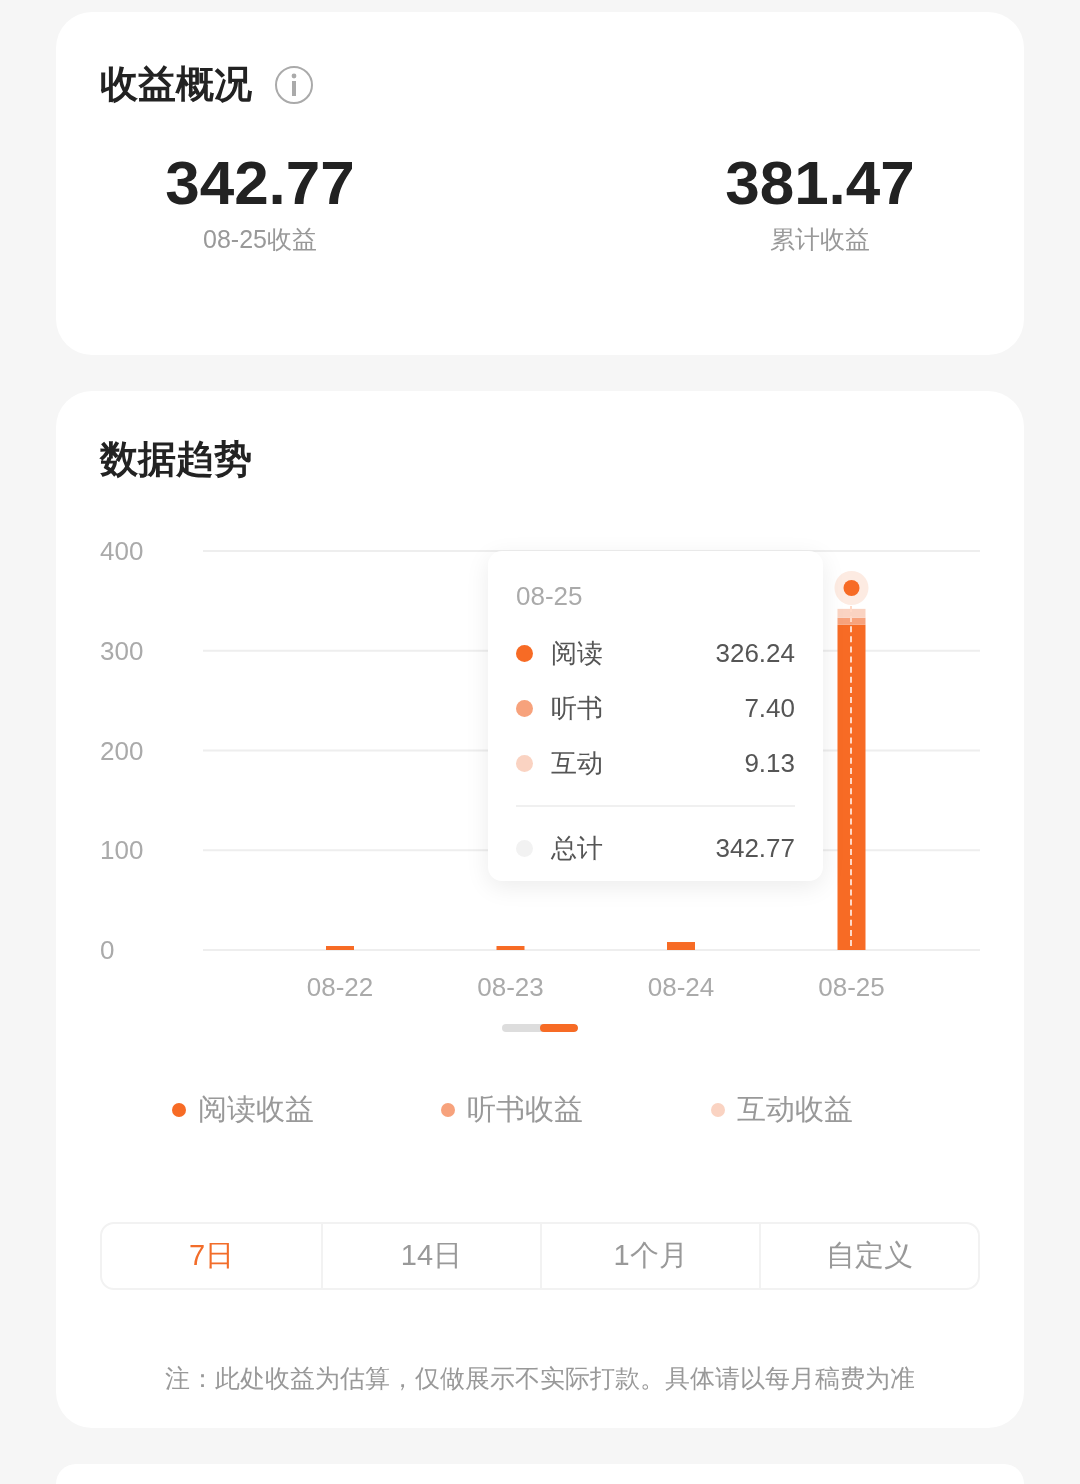  I want to click on note-text: 注：此处收益为估算，仅做展示不实际打款。具体请以每月稿费为准, so click(540, 1378).